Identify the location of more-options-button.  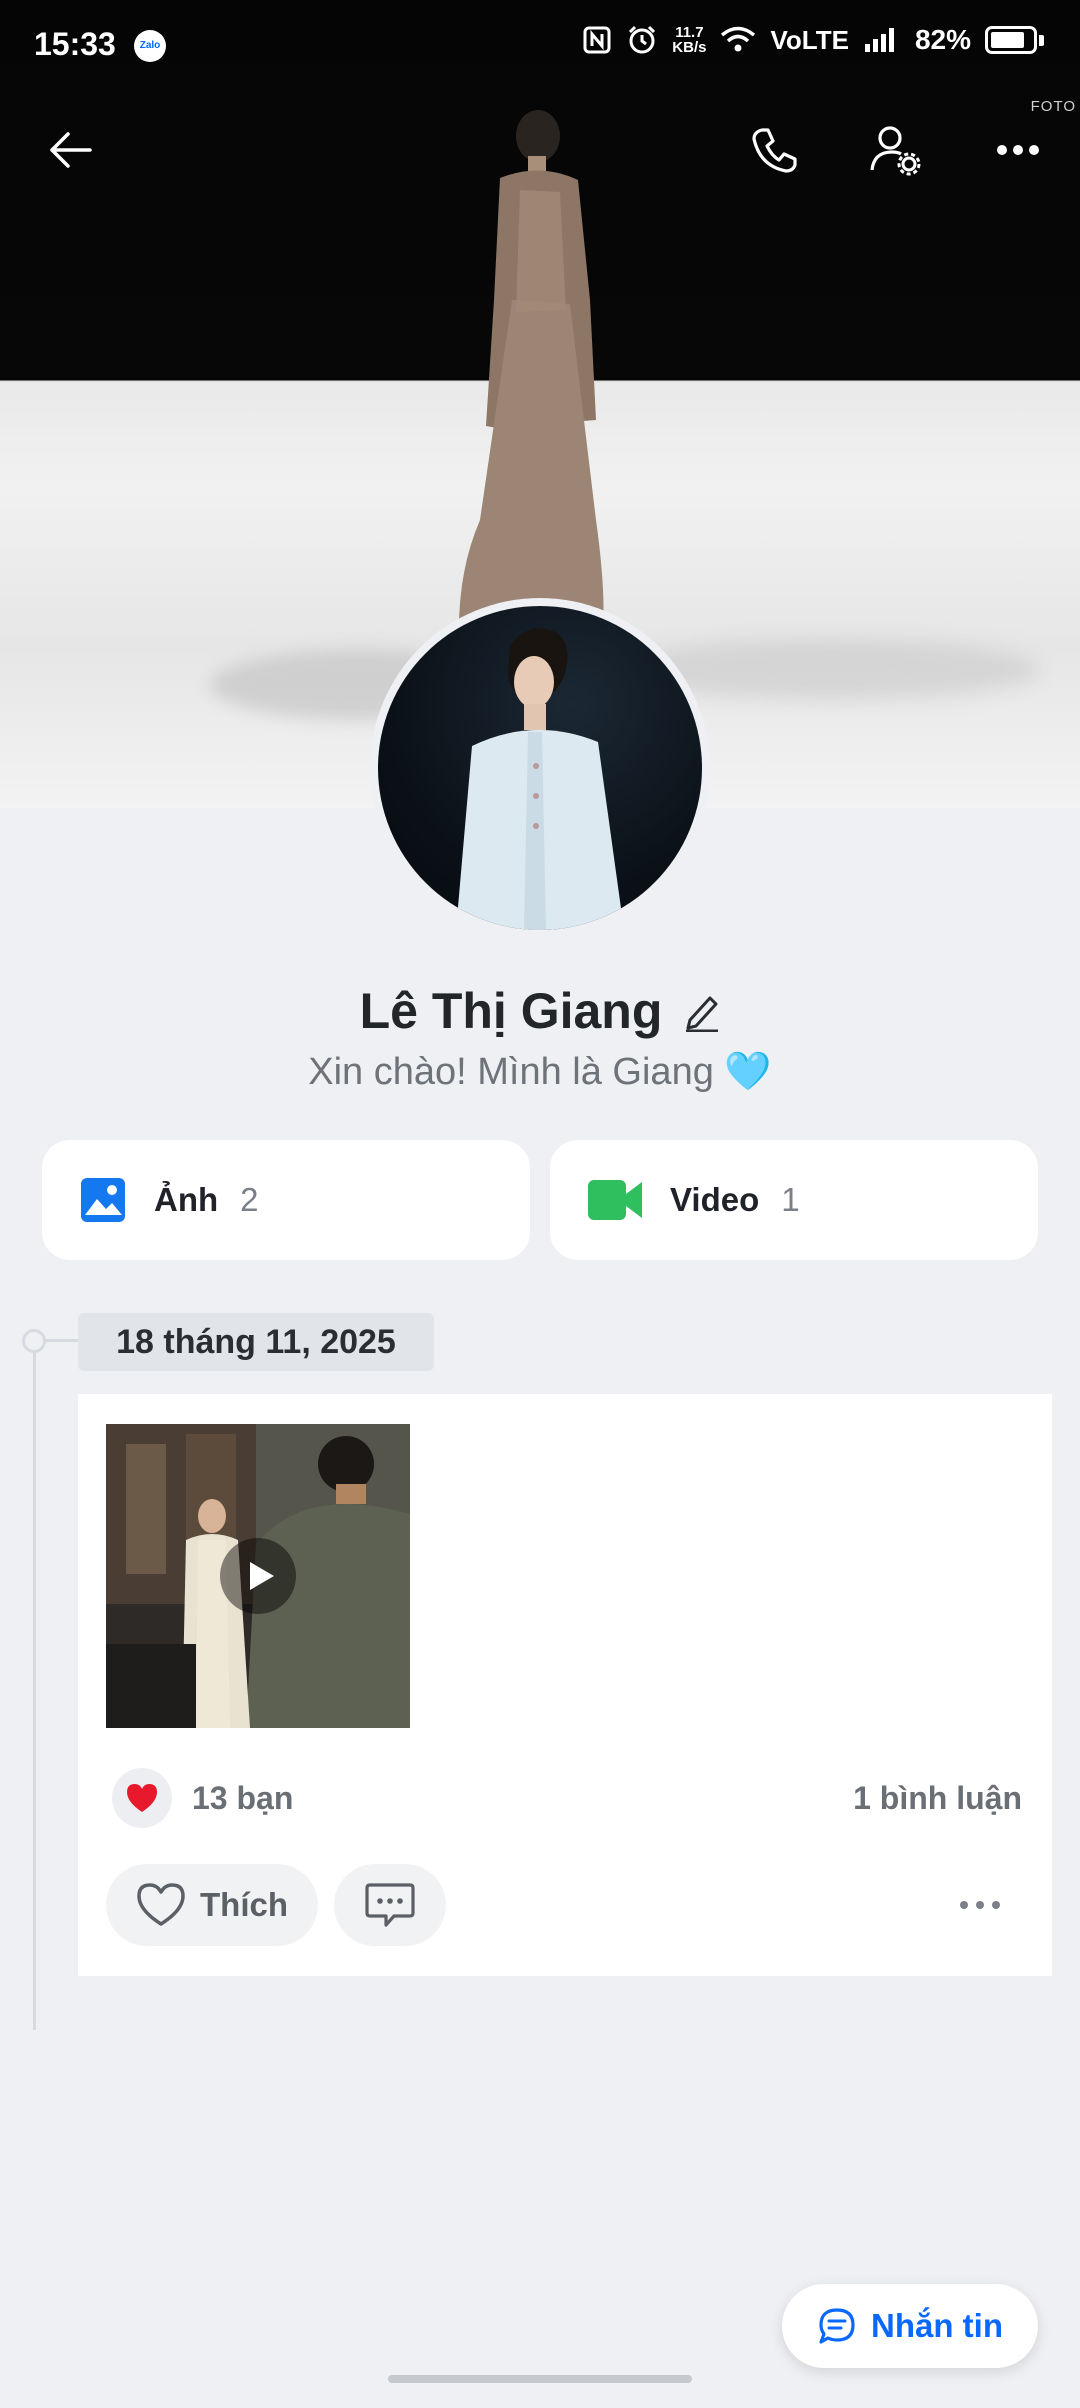
(1018, 150).